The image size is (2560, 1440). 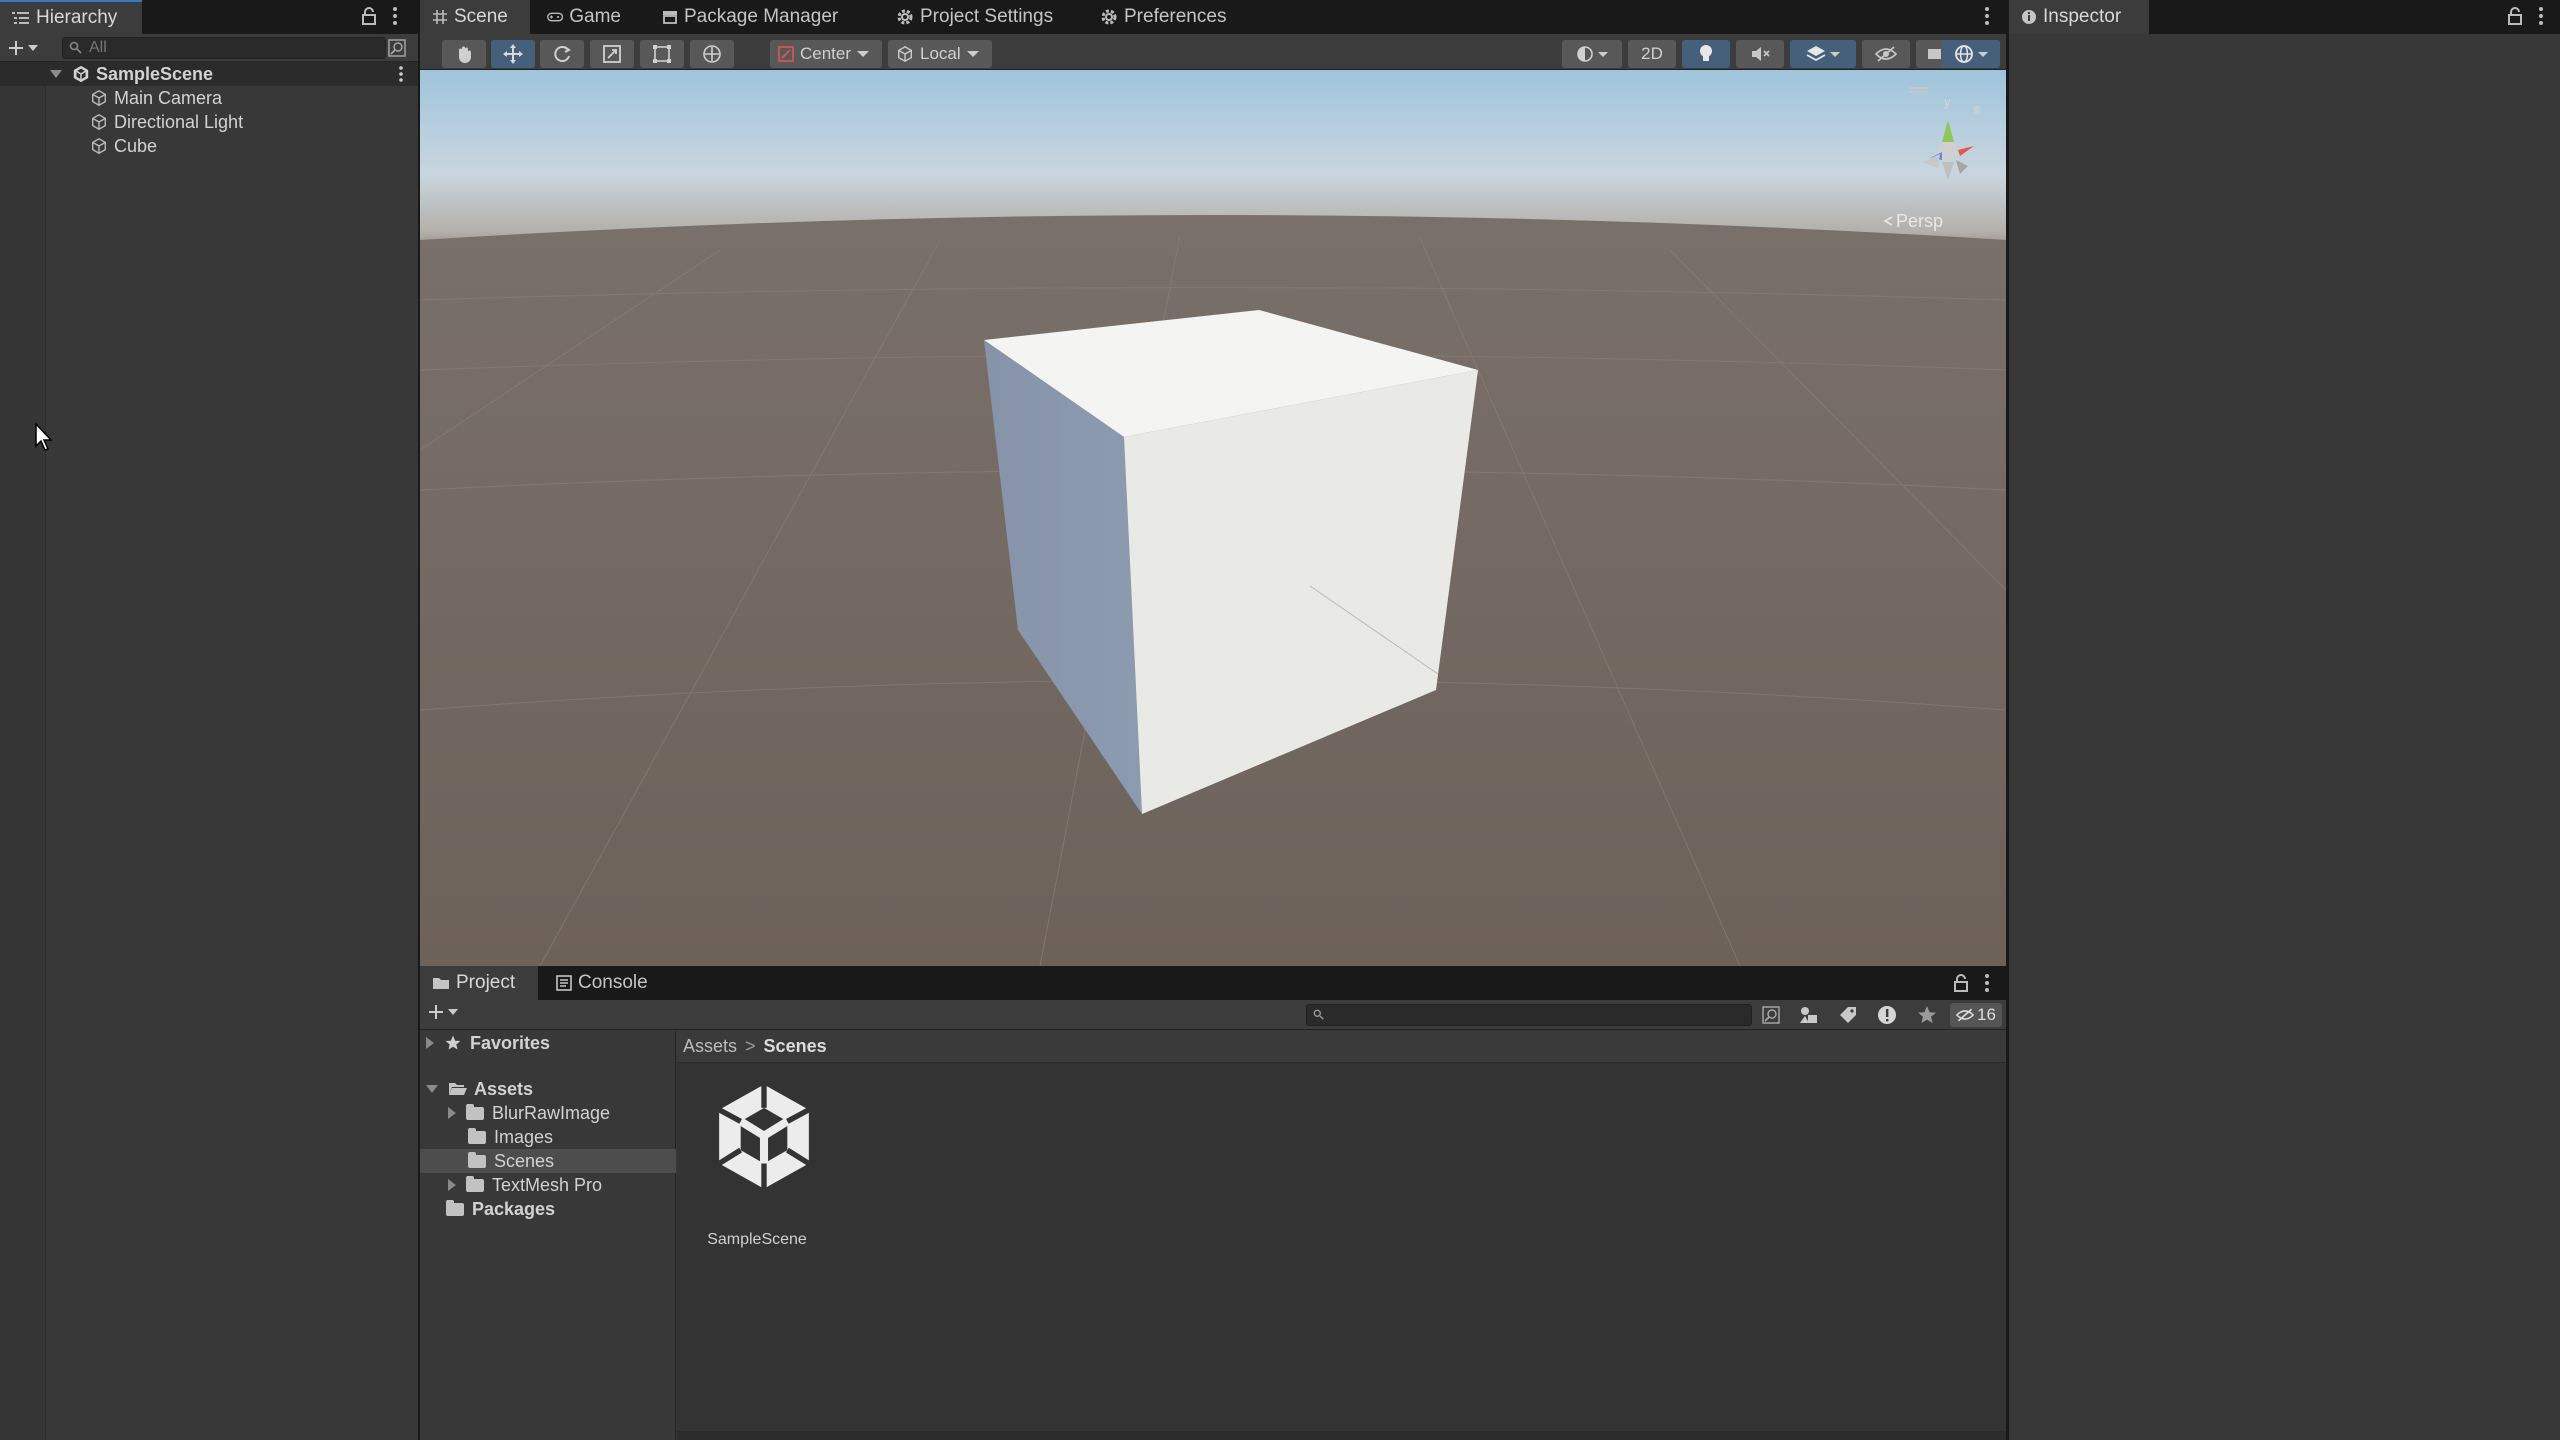 I want to click on gizmos-button, so click(x=1971, y=54).